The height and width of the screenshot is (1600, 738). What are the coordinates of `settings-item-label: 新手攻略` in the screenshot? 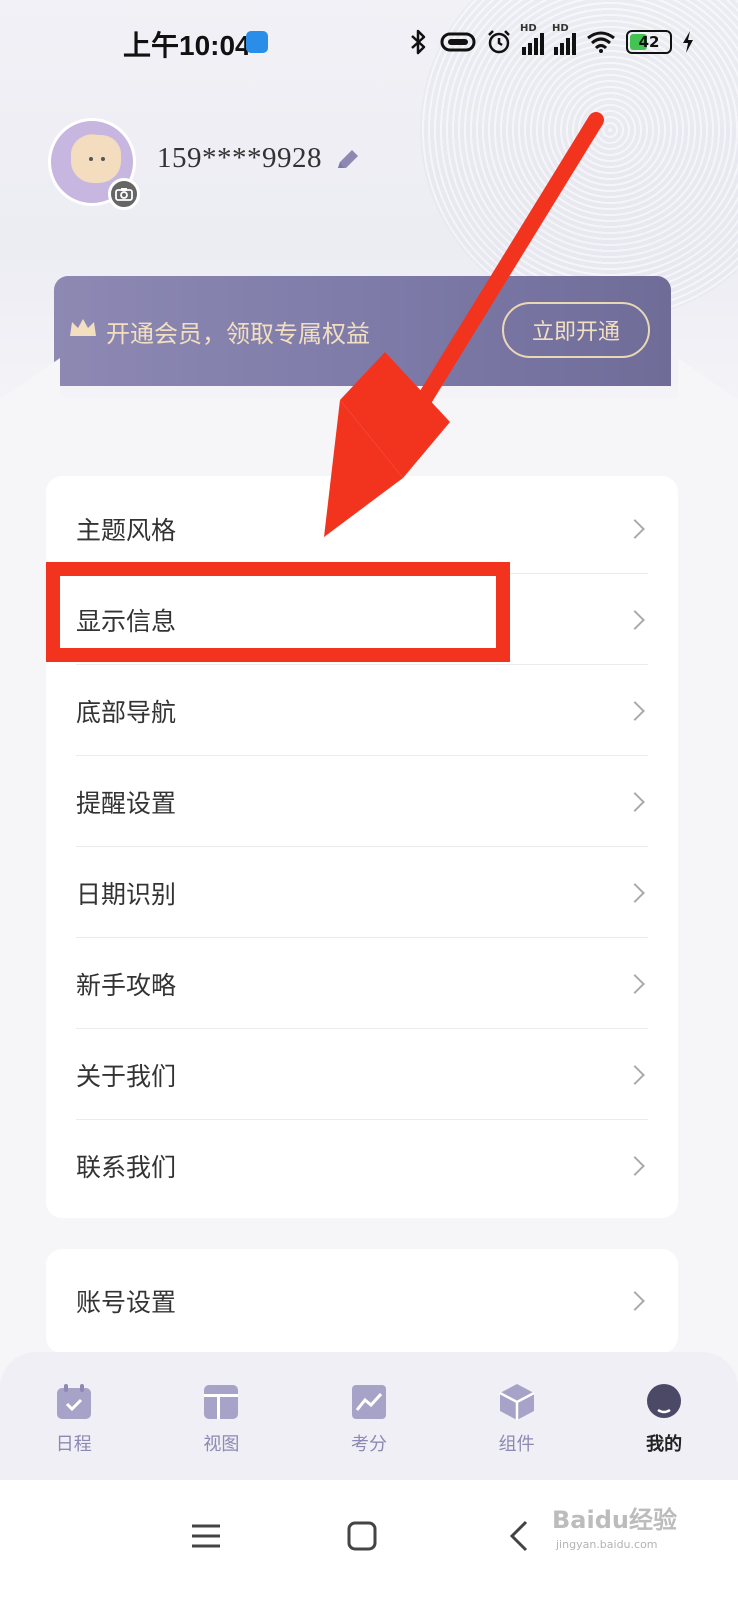 It's located at (126, 985).